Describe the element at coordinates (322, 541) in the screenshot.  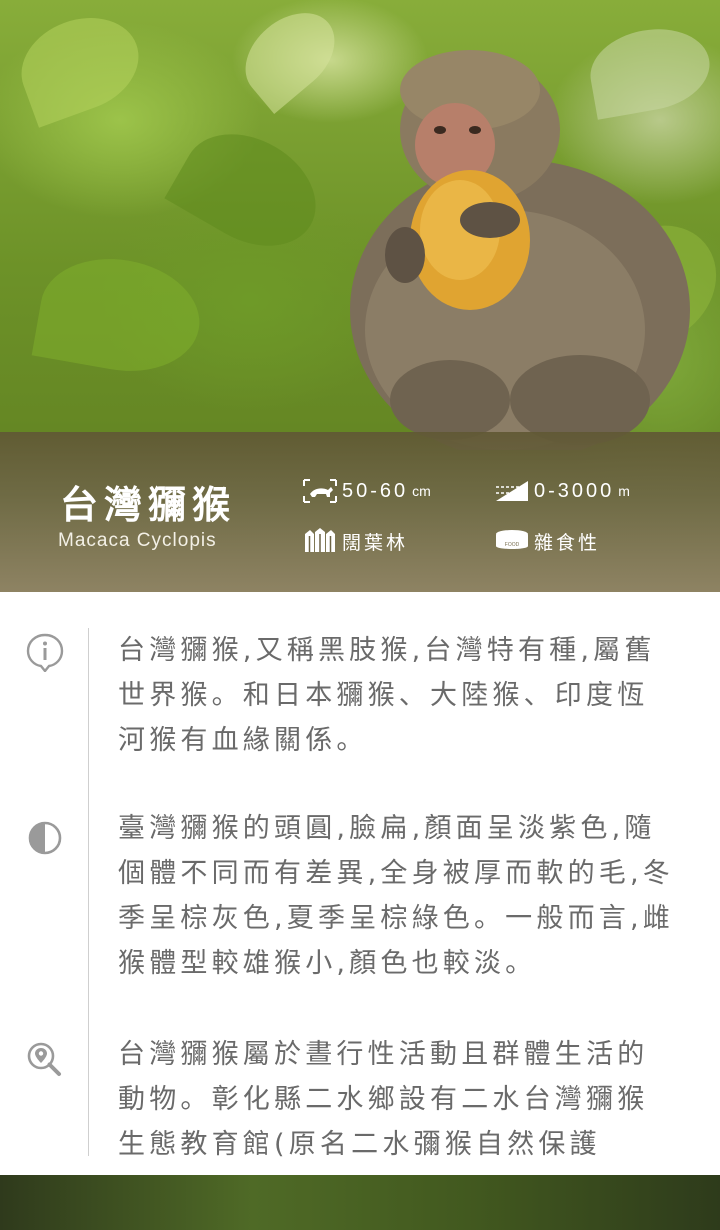
I see `forest-icon` at that location.